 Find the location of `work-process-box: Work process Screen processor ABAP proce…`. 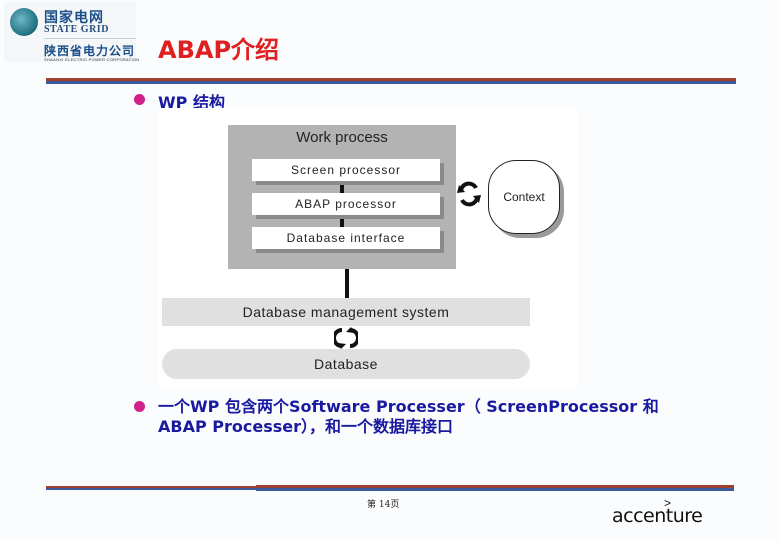

work-process-box: Work process Screen processor ABAP proce… is located at coordinates (342, 197).